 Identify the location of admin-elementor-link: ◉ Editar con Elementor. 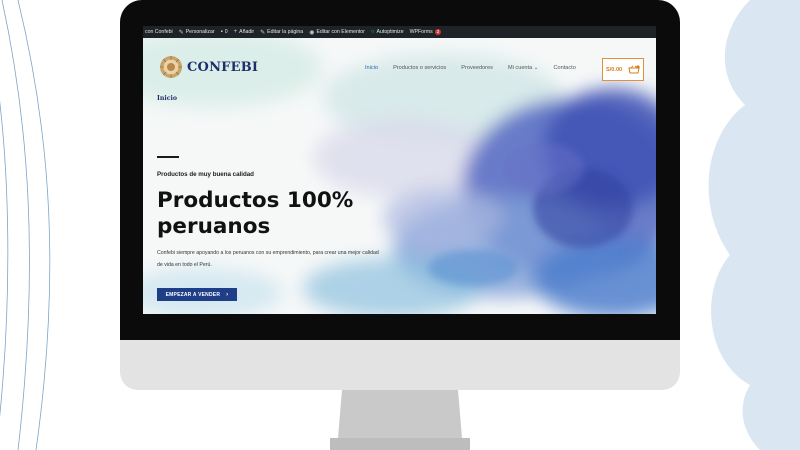
(337, 32).